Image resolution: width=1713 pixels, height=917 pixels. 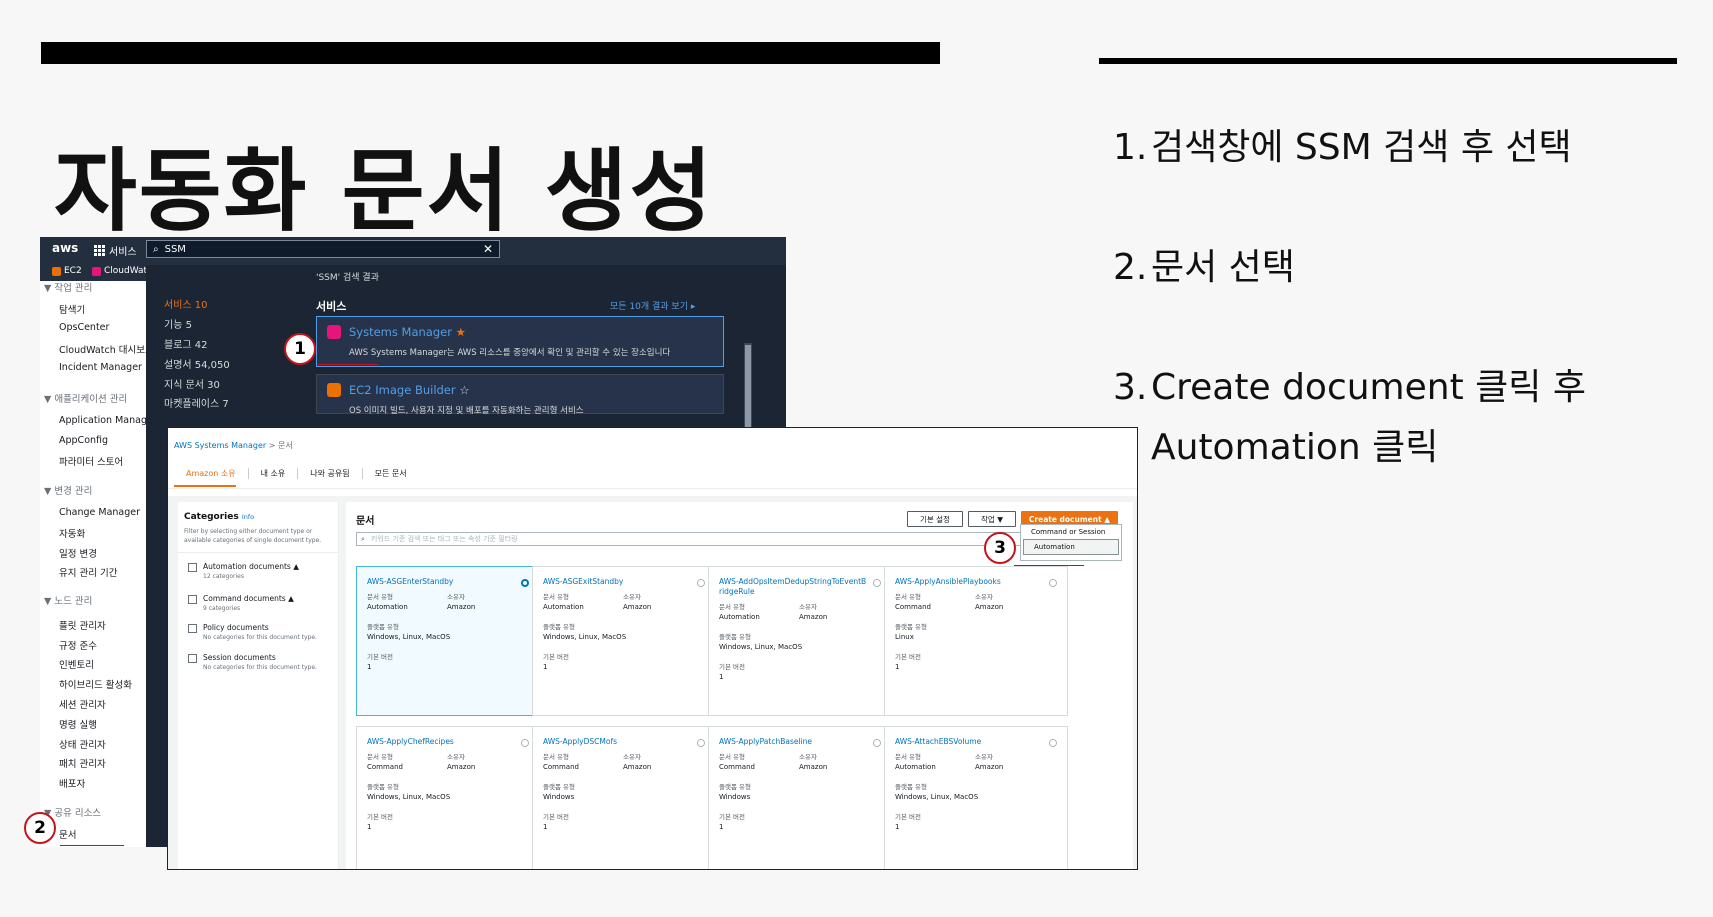 I want to click on filter-input: ⌕ 키워드 기준 검색 또는 태그 또는 속성 기준 필터링, so click(x=706, y=539).